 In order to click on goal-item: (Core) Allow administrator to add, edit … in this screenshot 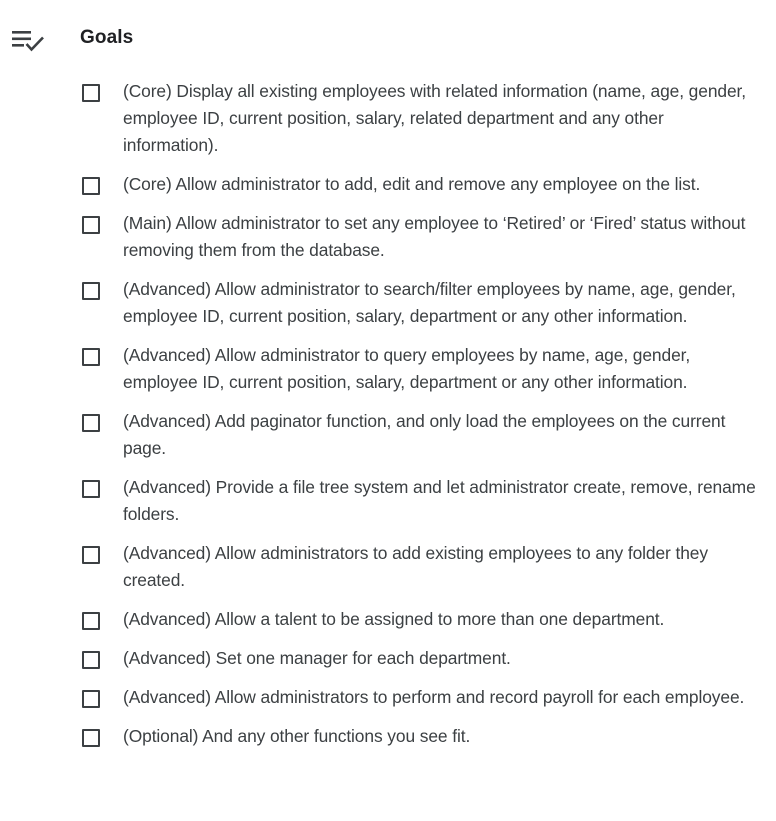, I will do `click(420, 184)`.